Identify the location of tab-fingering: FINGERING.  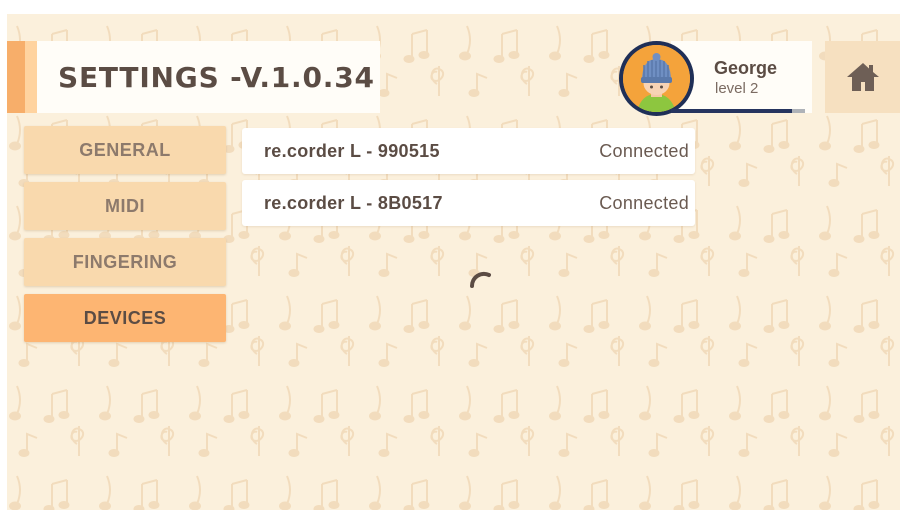
(125, 262).